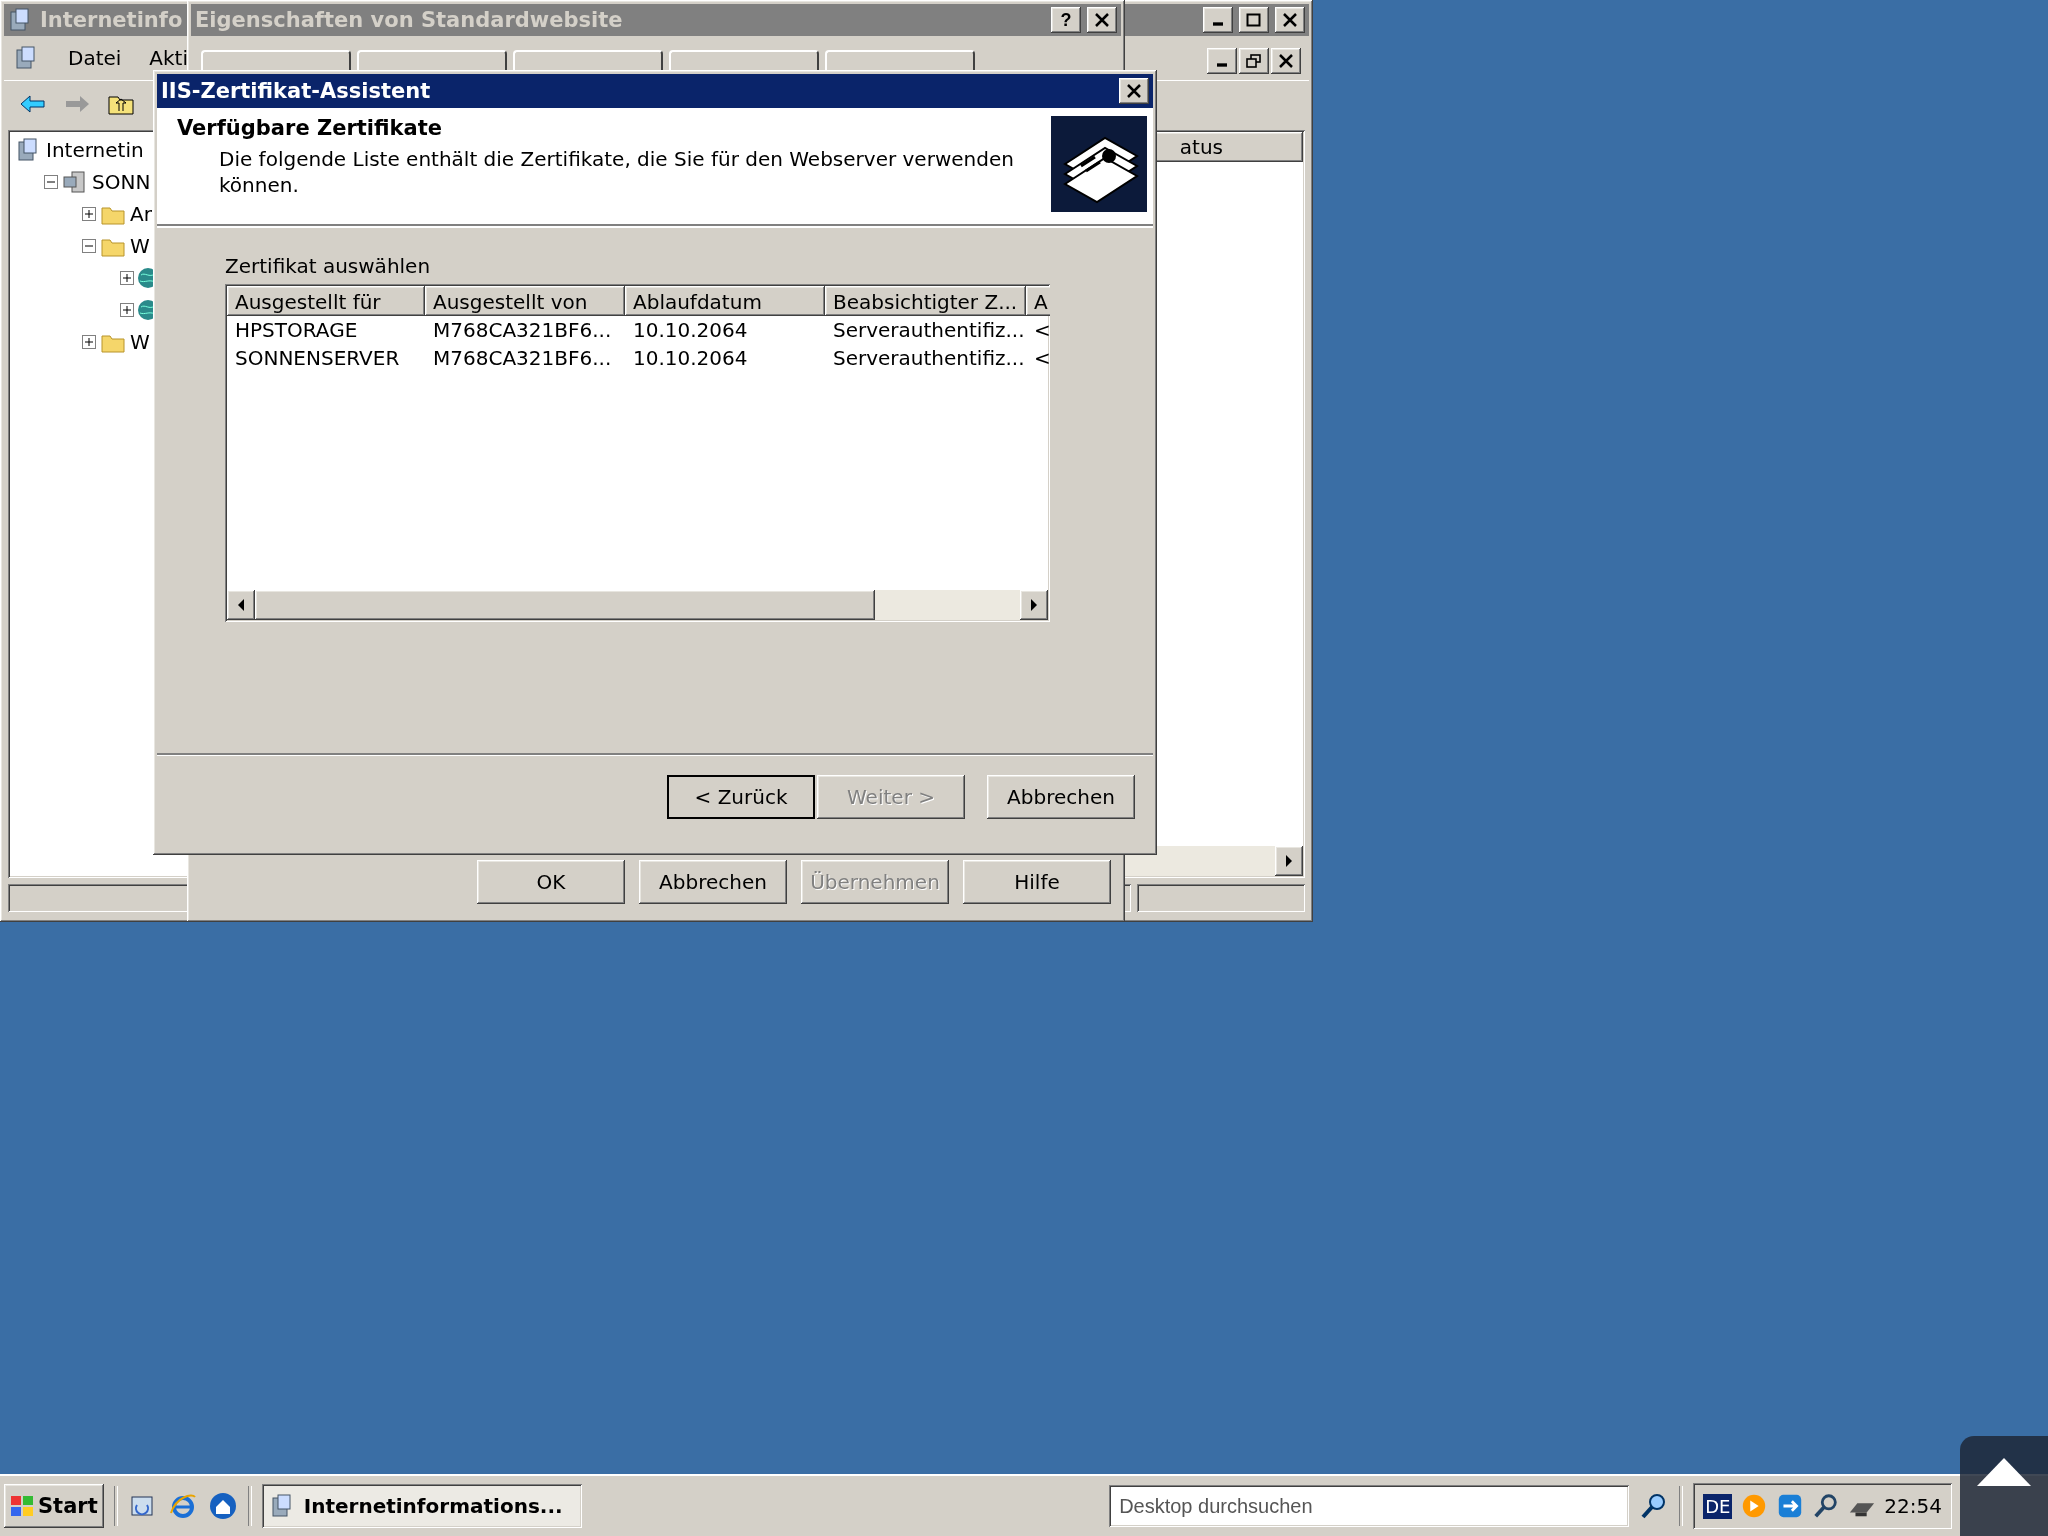 The width and height of the screenshot is (2048, 1536). What do you see at coordinates (1099, 164) in the screenshot?
I see `certificate-stack-icon` at bounding box center [1099, 164].